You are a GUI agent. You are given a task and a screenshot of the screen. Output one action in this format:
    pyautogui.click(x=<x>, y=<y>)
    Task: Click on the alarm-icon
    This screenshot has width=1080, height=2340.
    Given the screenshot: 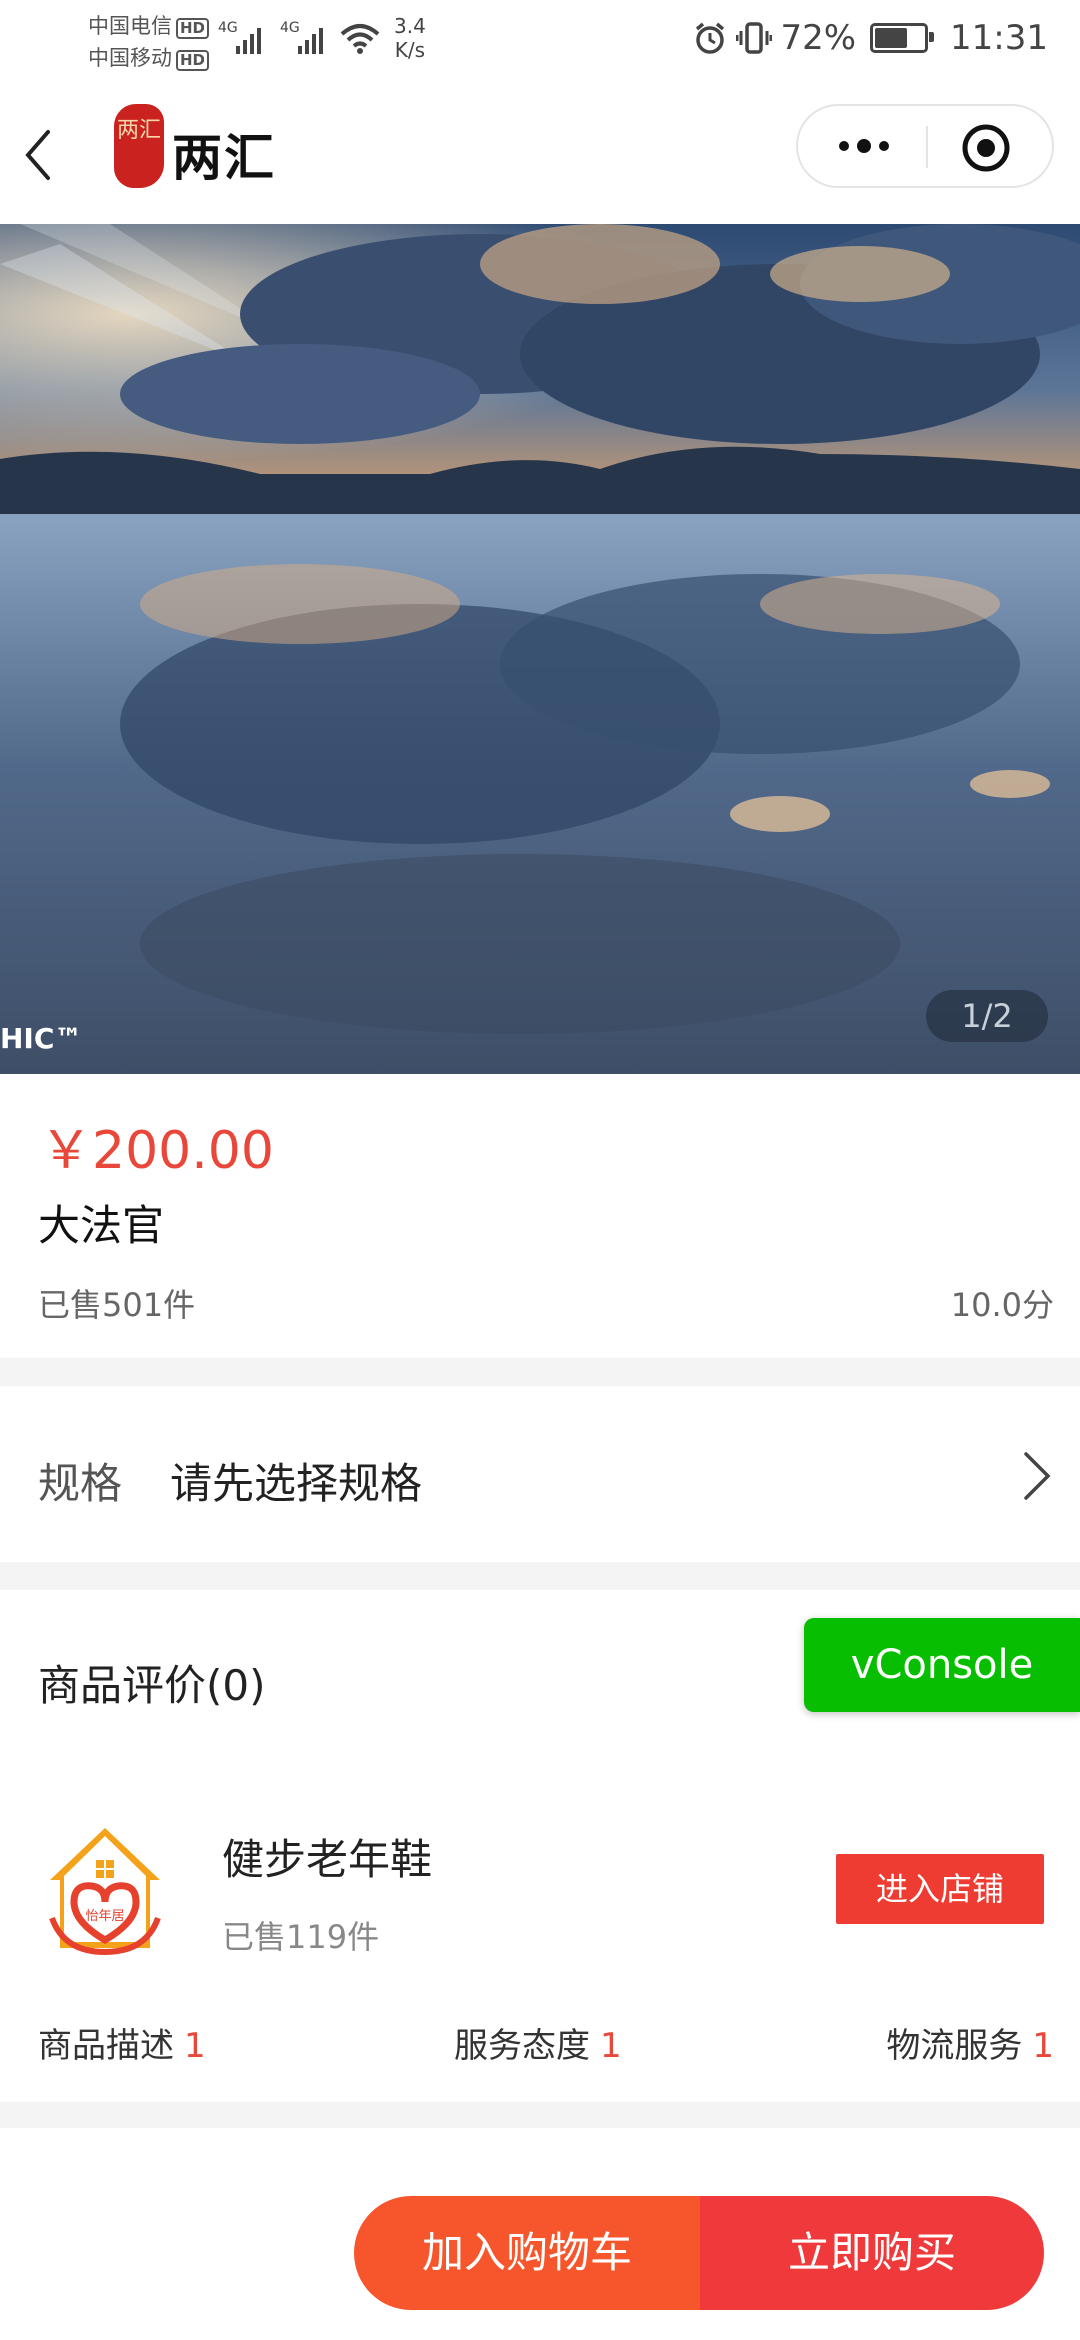 What is the action you would take?
    pyautogui.click(x=710, y=38)
    